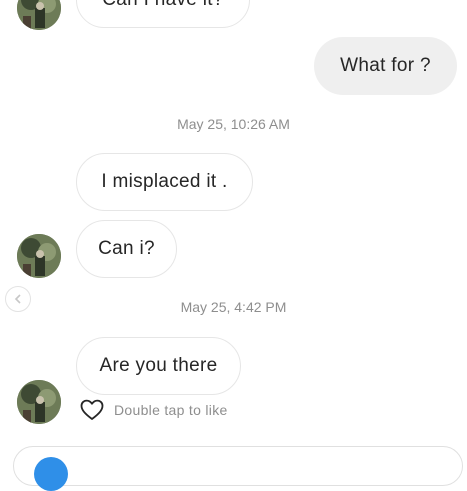  I want to click on camera-button, so click(51, 474).